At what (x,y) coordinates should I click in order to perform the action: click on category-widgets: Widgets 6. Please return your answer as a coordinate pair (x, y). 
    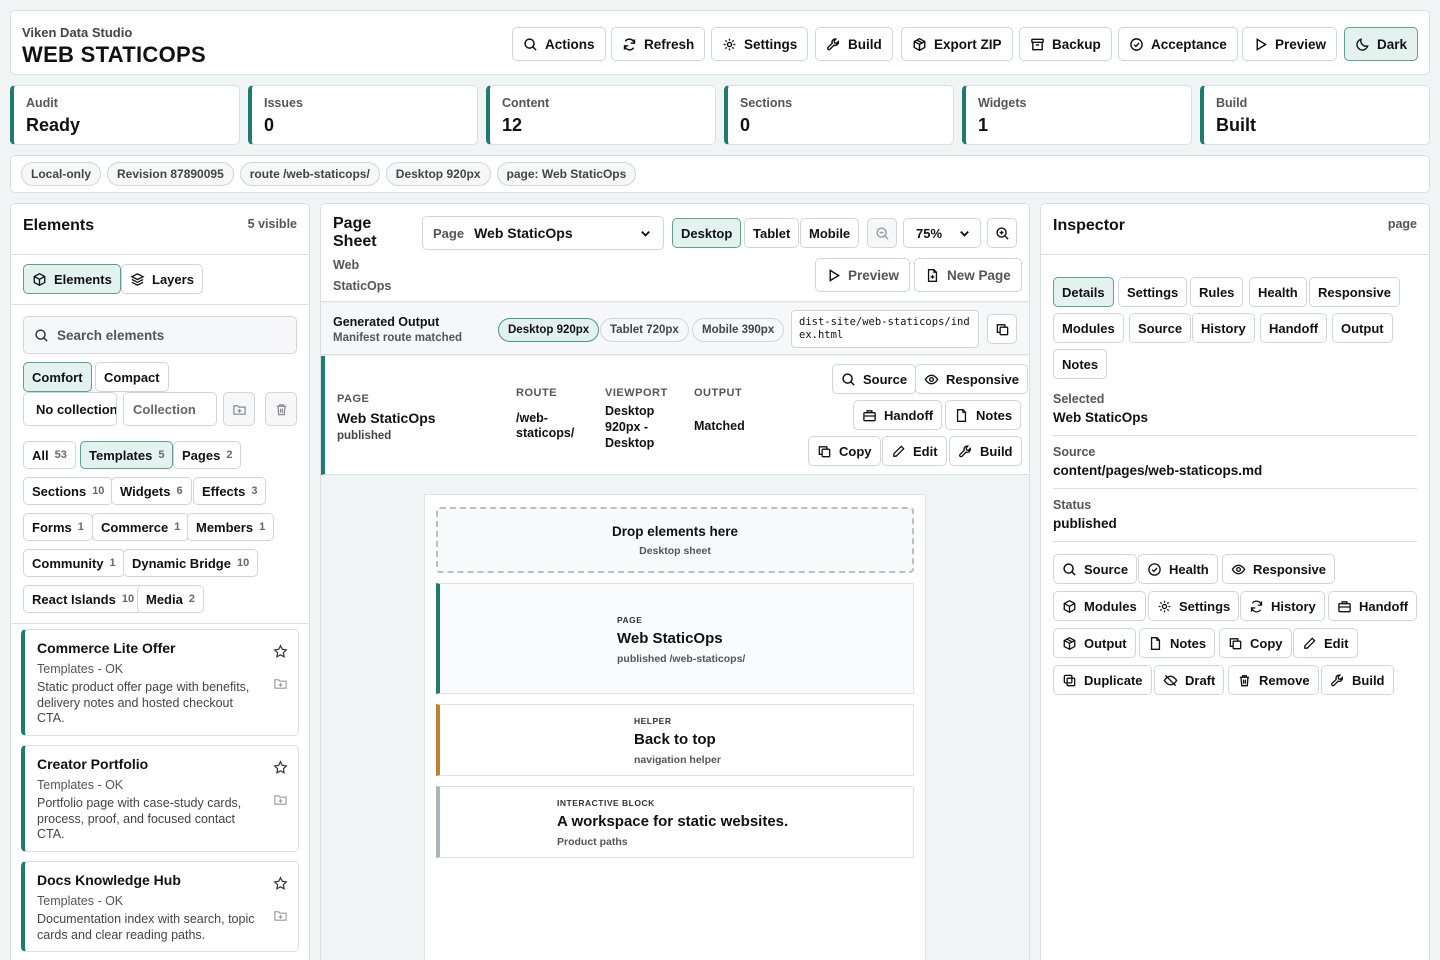
    Looking at the image, I should click on (151, 491).